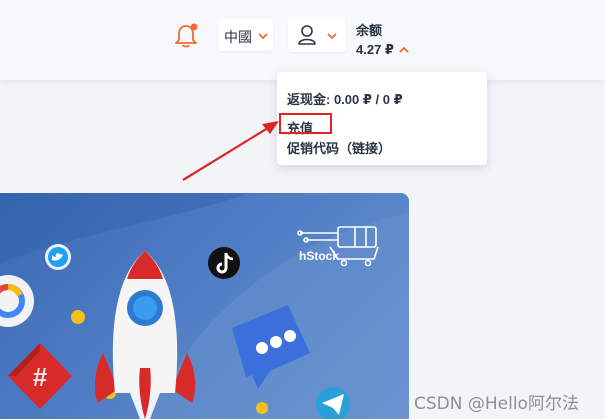 The height and width of the screenshot is (419, 605). I want to click on tiktok-icon, so click(224, 263).